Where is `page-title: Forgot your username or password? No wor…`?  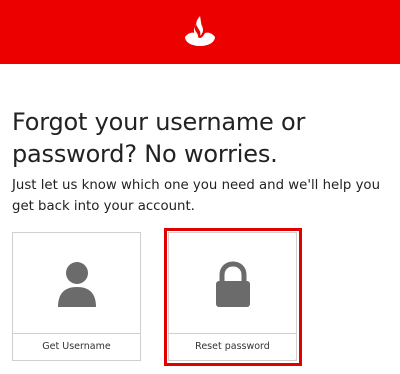 page-title: Forgot your username or password? No wor… is located at coordinates (159, 138).